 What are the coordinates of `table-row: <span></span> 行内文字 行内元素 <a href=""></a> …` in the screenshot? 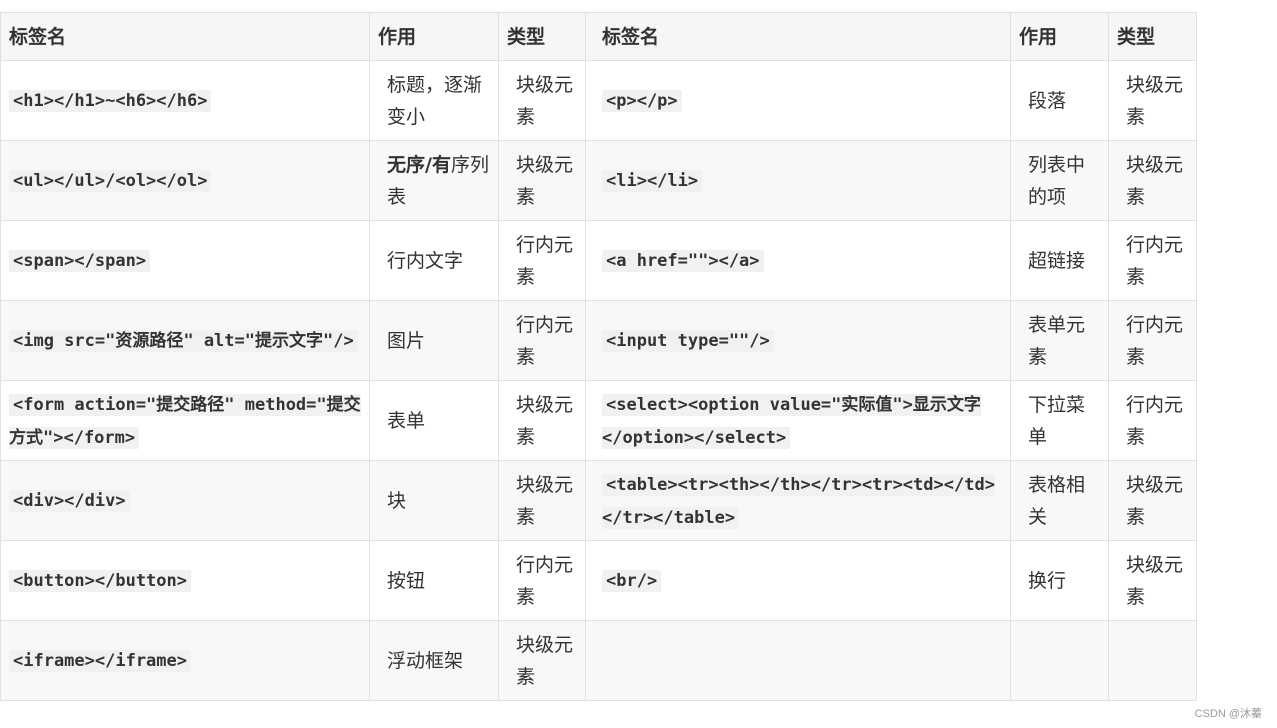 It's located at (598, 260).